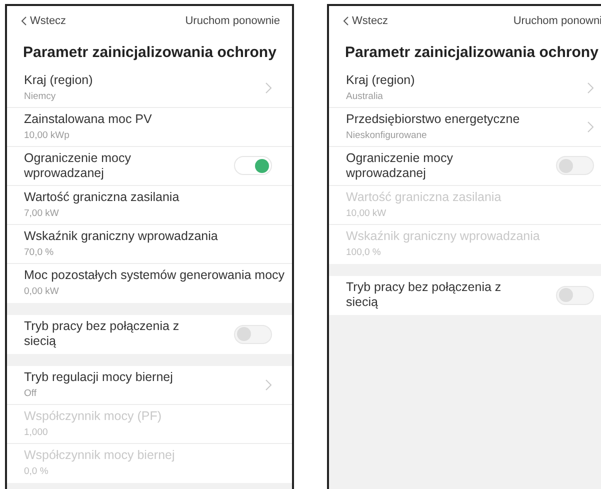  Describe the element at coordinates (102, 197) in the screenshot. I see `setting-label: Wartość graniczna zasilania` at that location.